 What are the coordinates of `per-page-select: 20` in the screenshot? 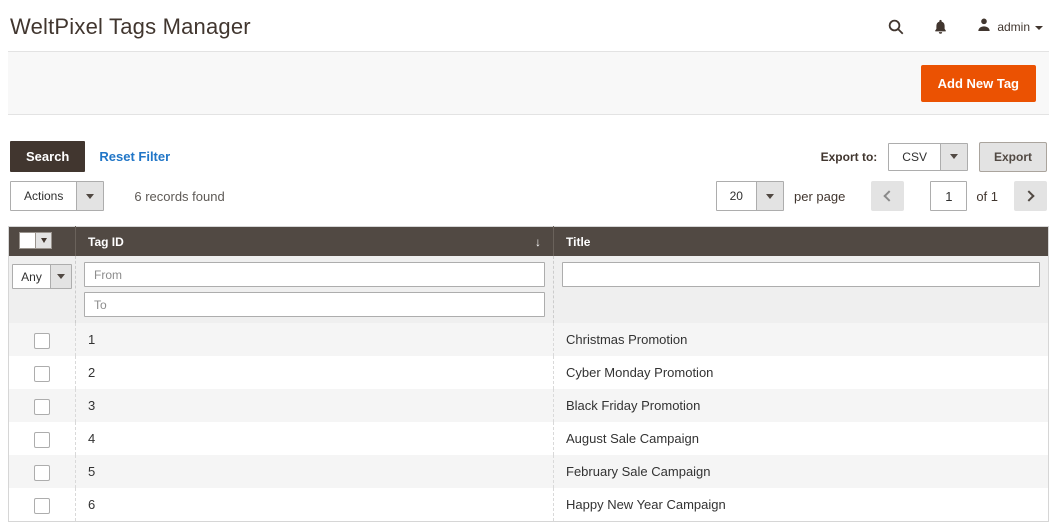 It's located at (749, 196).